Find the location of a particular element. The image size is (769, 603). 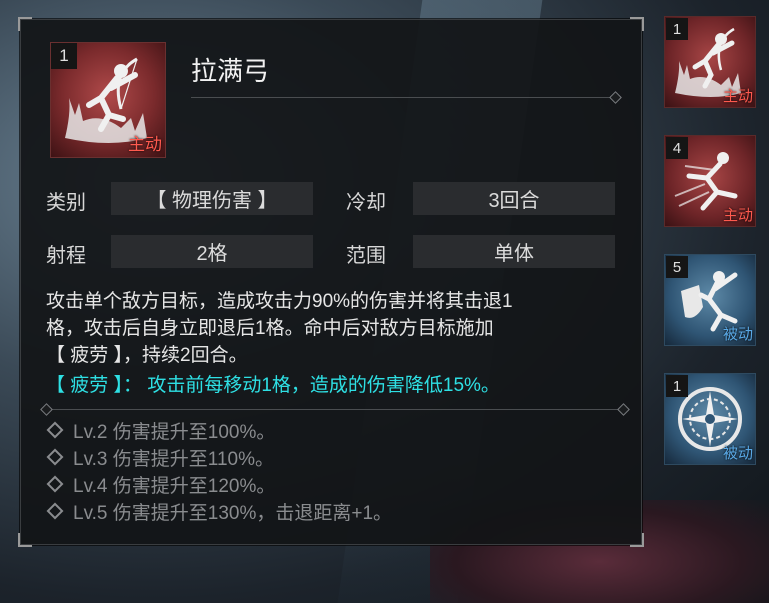

skill-slot-3: 5 被动 is located at coordinates (710, 300).